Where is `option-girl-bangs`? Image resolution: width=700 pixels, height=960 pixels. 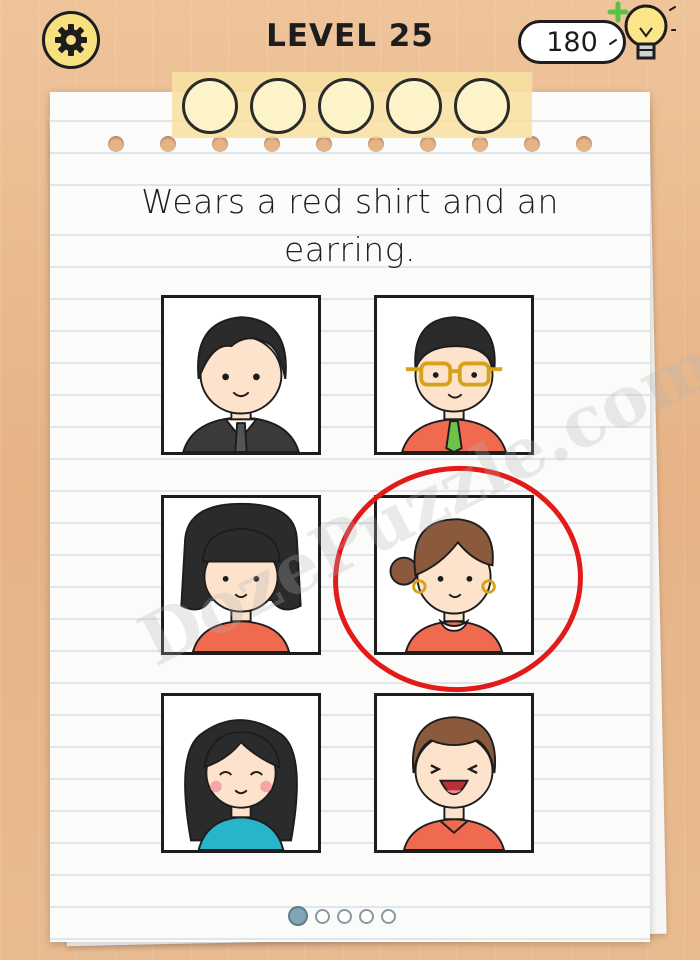
option-girl-bangs is located at coordinates (241, 575).